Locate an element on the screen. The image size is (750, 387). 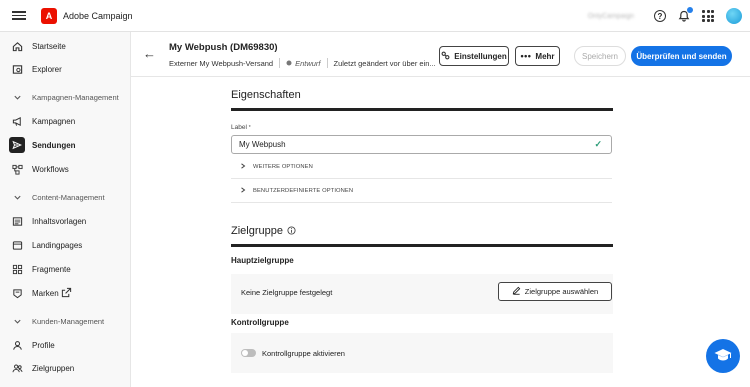
label-input: My Webpush ✓ is located at coordinates (421, 144).